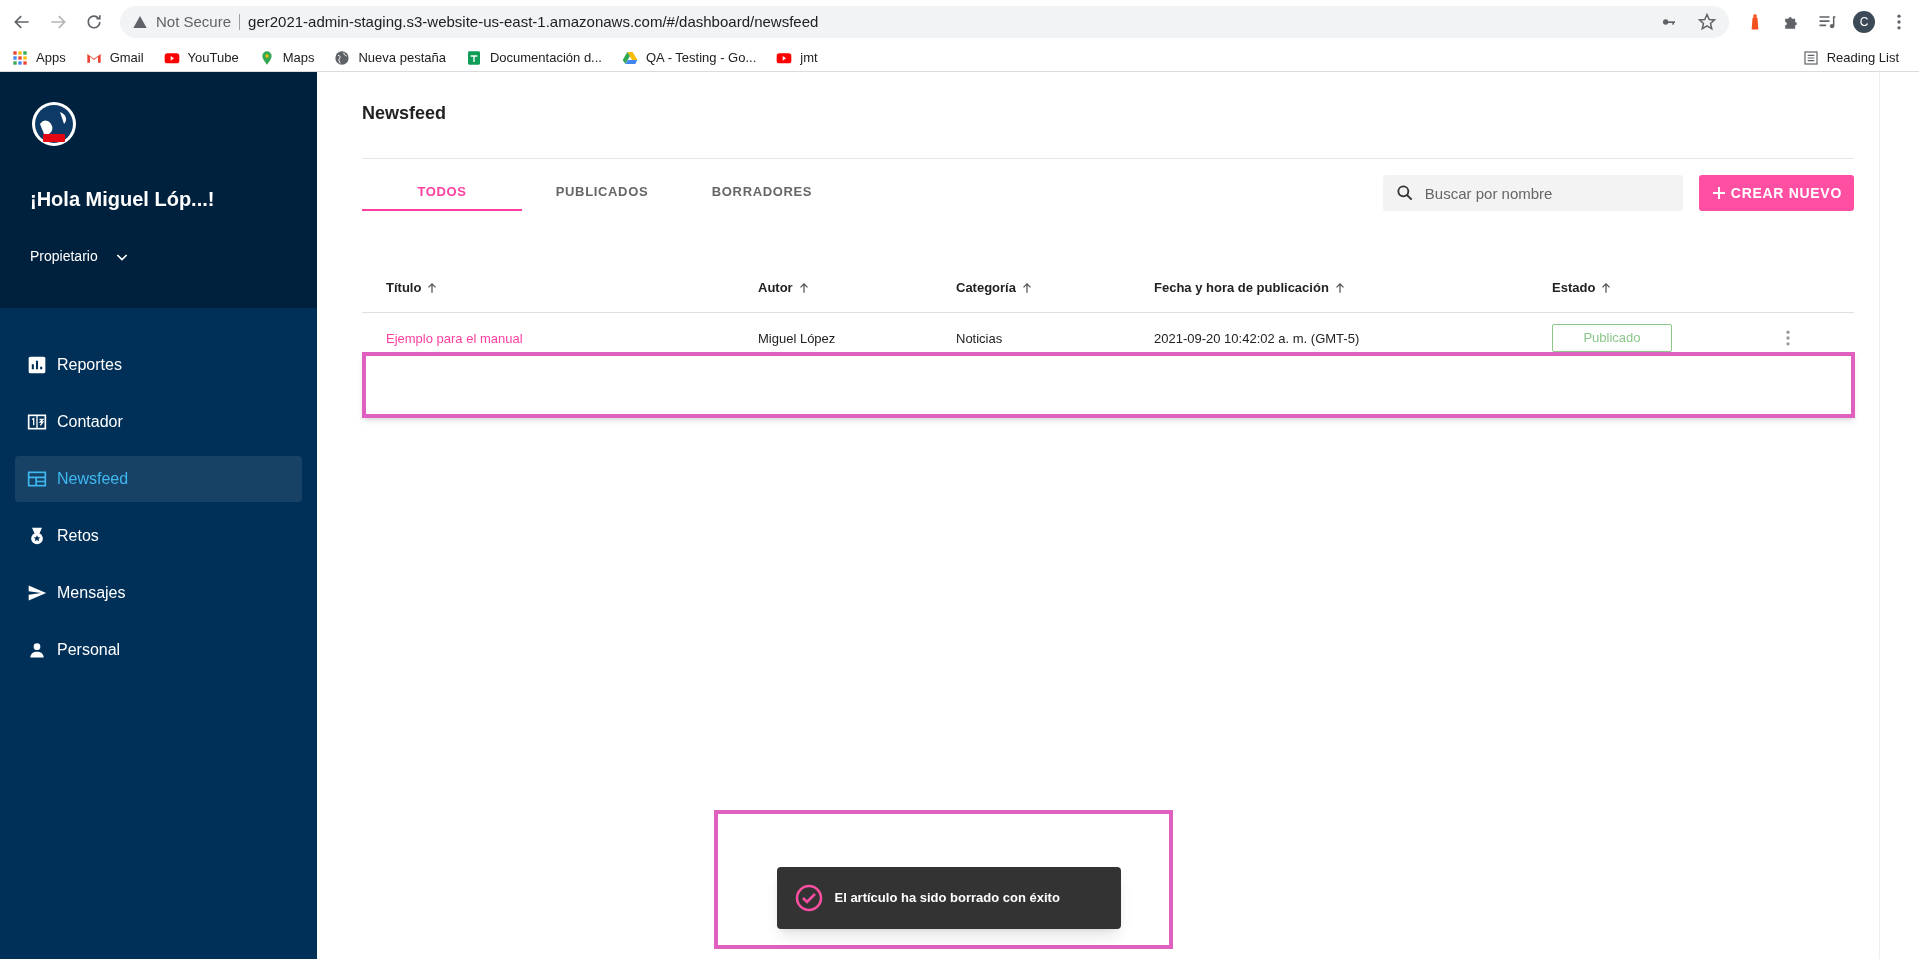 Image resolution: width=1919 pixels, height=959 pixels. Describe the element at coordinates (1574, 287) in the screenshot. I see `column-header: Estado` at that location.